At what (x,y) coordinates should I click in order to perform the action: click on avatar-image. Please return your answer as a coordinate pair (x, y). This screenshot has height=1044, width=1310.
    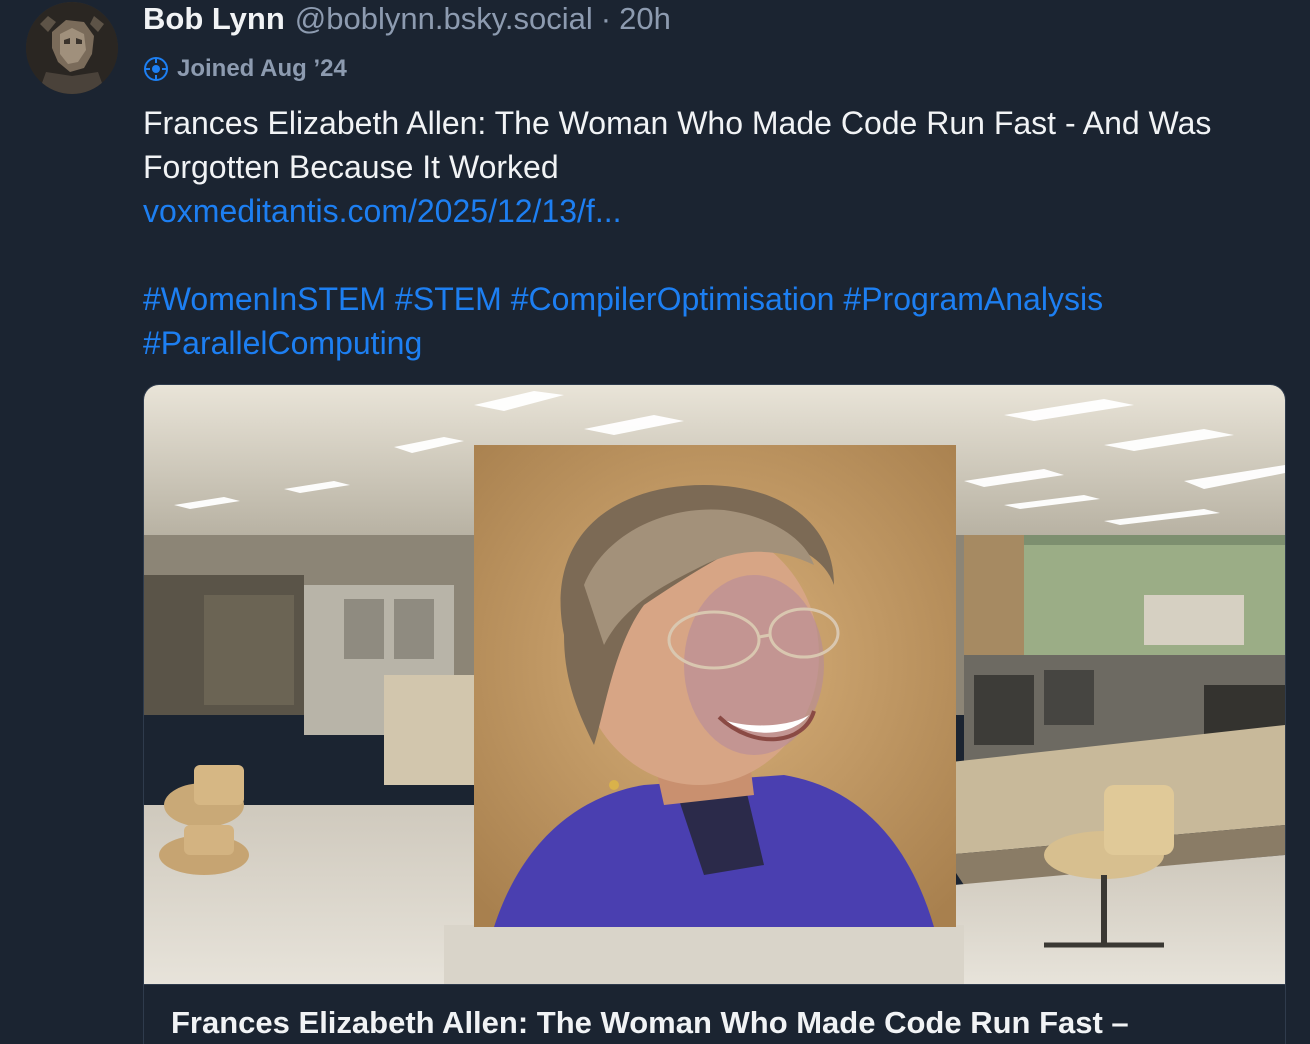
    Looking at the image, I should click on (72, 48).